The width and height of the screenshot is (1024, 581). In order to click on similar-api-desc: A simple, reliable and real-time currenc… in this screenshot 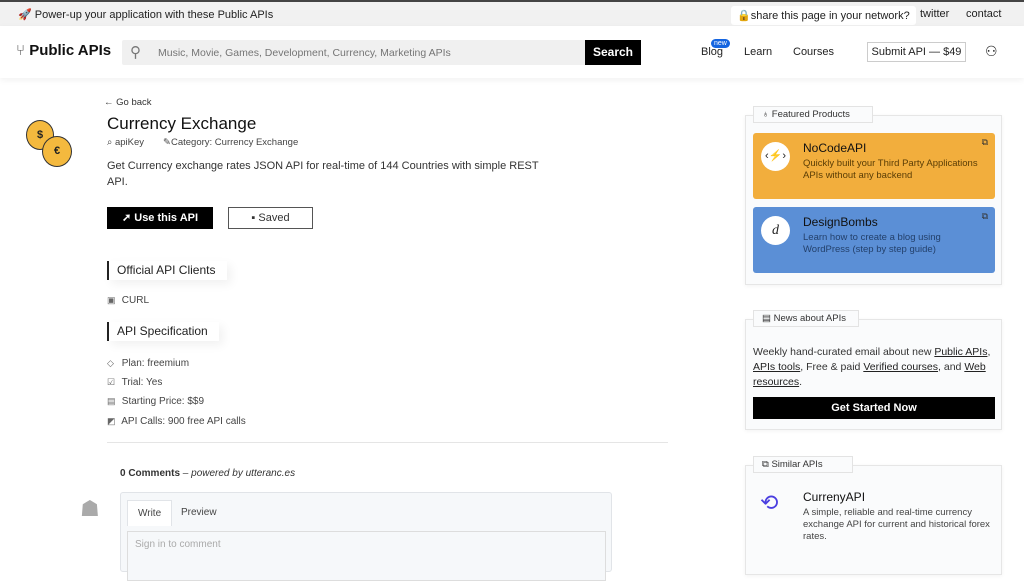, I will do `click(896, 524)`.